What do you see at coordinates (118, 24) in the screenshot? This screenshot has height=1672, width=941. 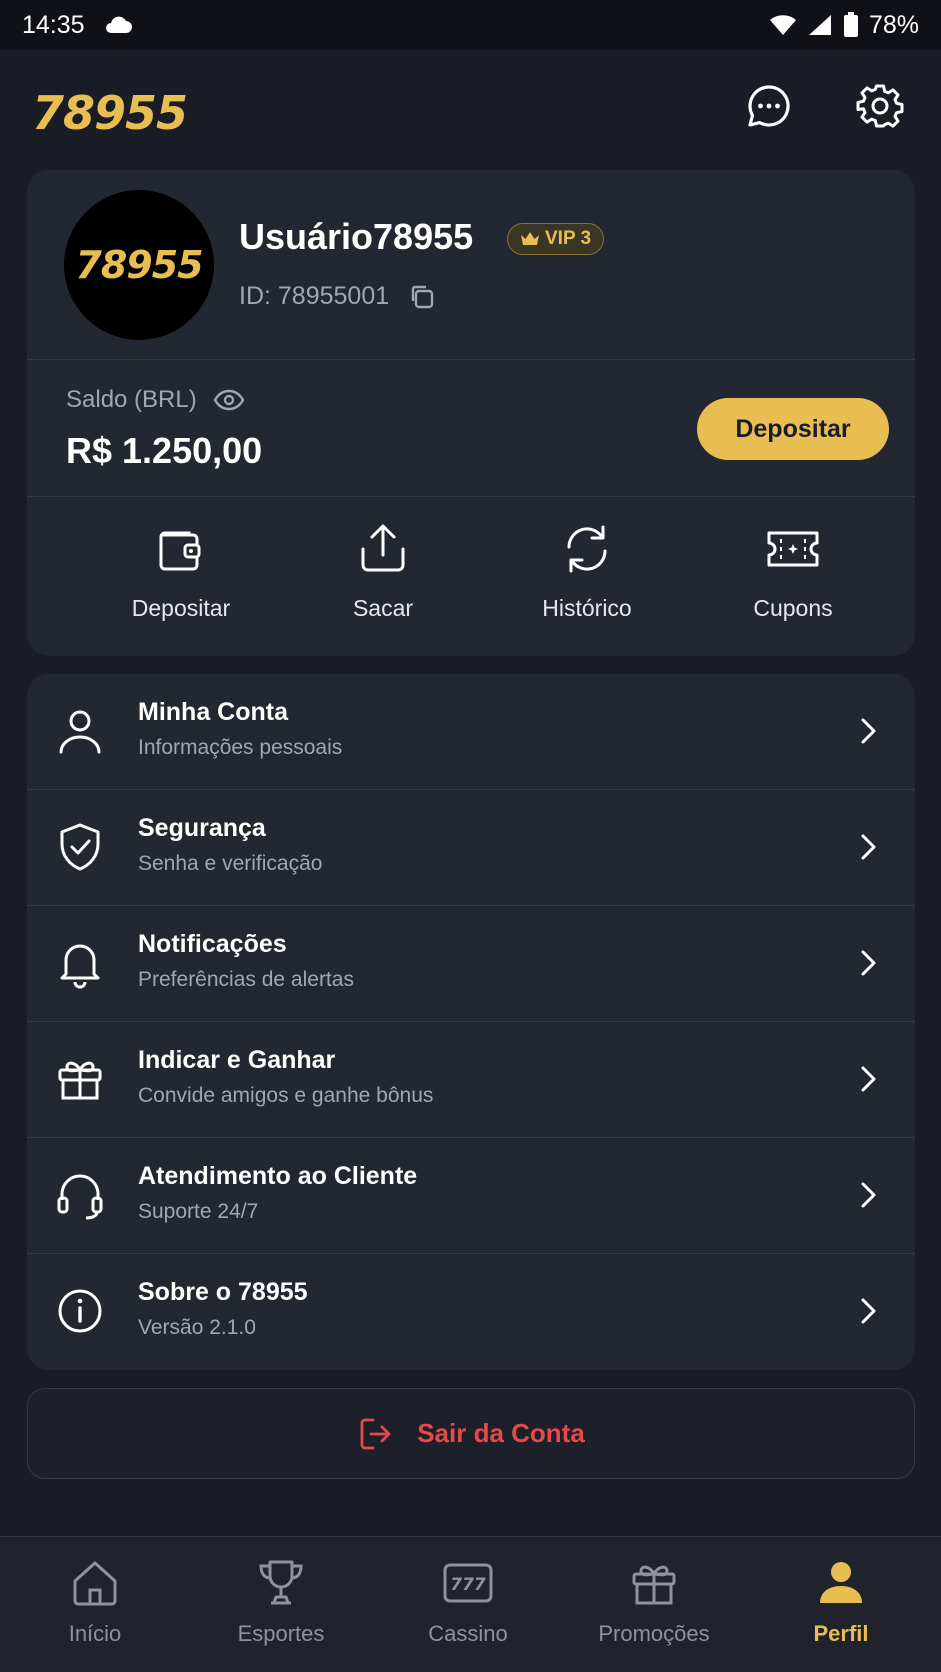 I see `cloud-icon` at bounding box center [118, 24].